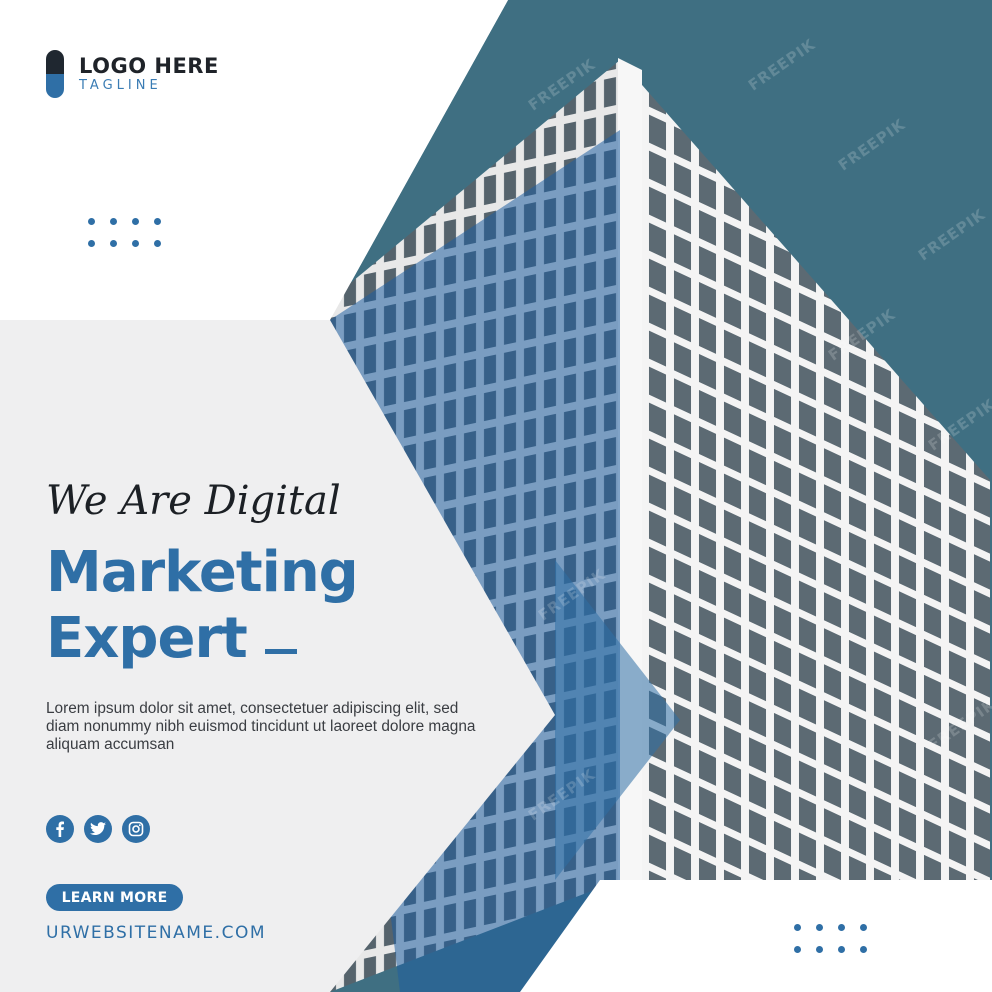 The width and height of the screenshot is (992, 992). Describe the element at coordinates (136, 829) in the screenshot. I see `instagram-icon` at that location.